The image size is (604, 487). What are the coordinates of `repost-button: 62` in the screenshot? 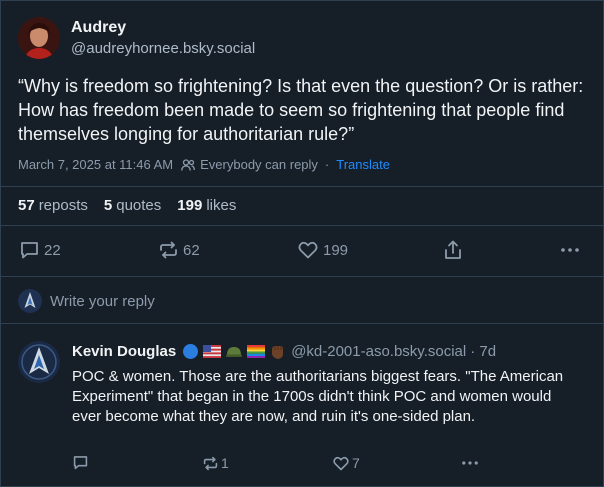 It's located at (179, 250).